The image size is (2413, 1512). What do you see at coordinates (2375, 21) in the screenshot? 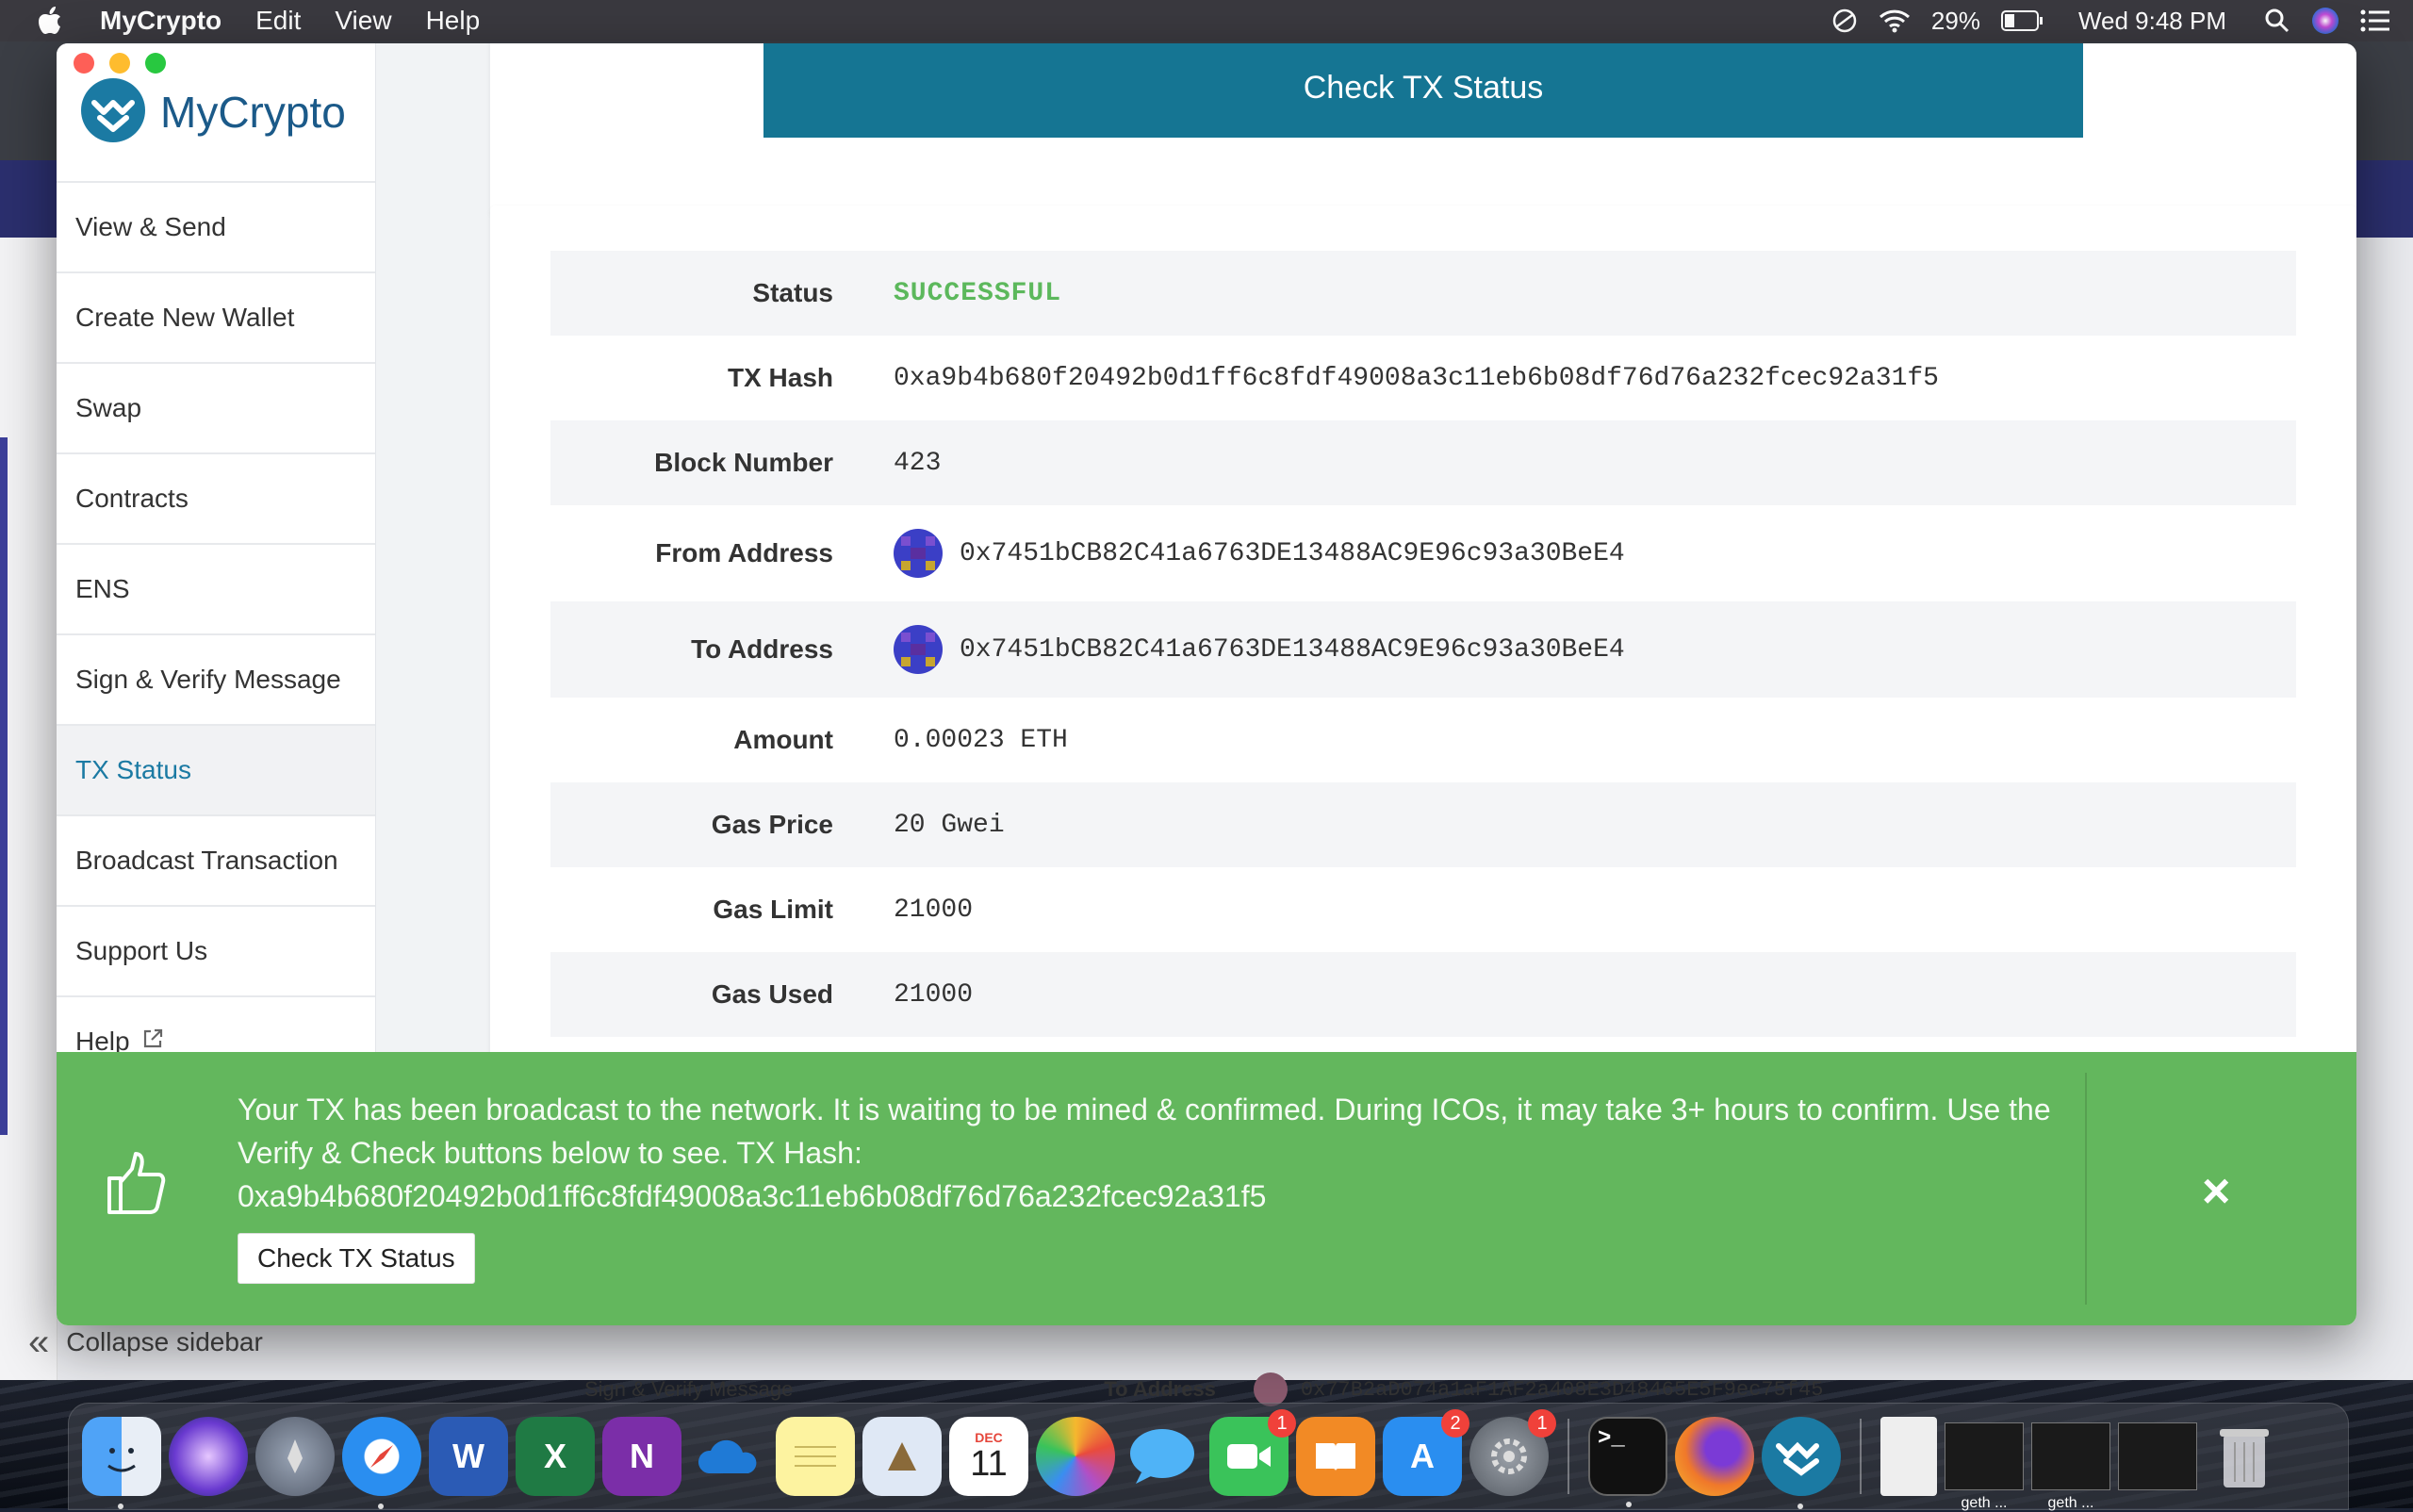
I see `notification-center-icon` at bounding box center [2375, 21].